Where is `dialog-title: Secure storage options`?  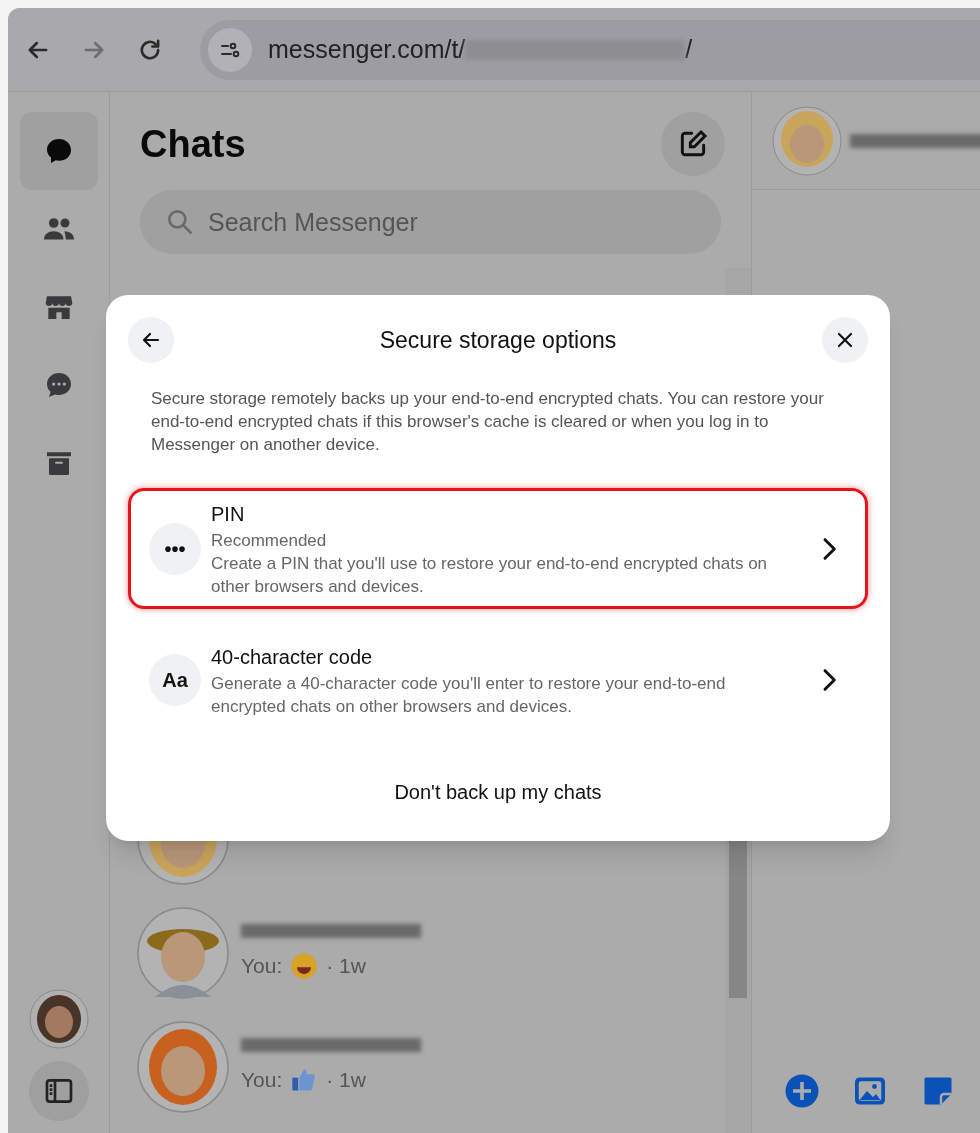 dialog-title: Secure storage options is located at coordinates (498, 340).